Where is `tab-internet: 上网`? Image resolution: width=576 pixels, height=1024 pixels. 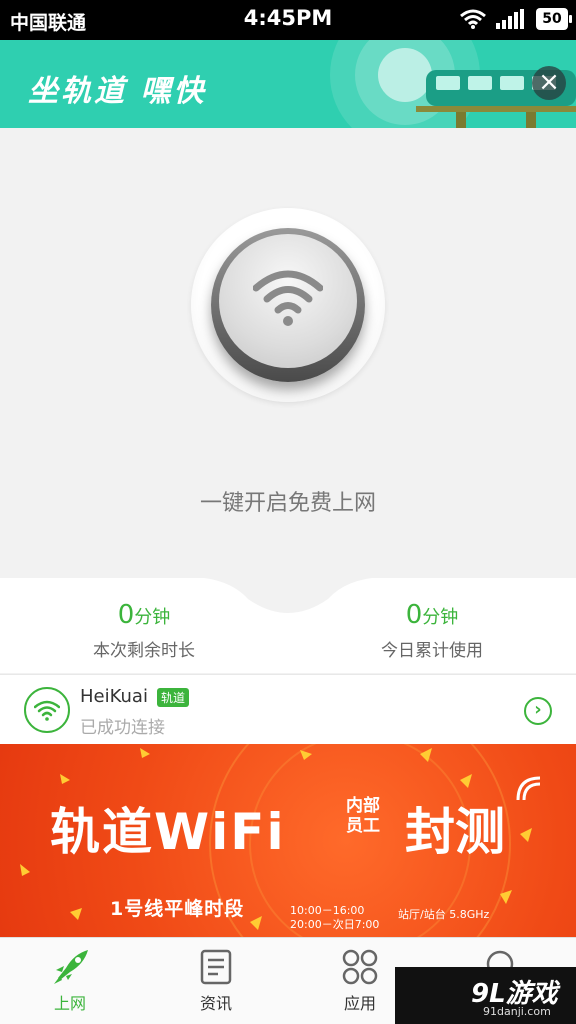 tab-internet: 上网 is located at coordinates (70, 981).